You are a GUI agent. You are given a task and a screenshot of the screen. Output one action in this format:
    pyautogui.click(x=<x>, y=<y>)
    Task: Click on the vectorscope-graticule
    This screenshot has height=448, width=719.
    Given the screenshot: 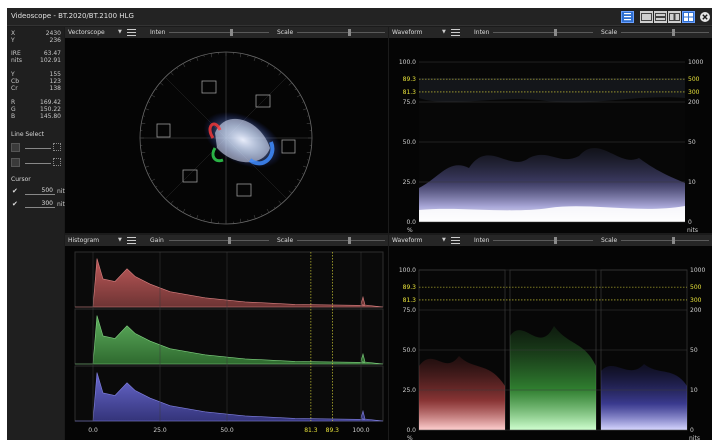 What is the action you would take?
    pyautogui.click(x=226, y=138)
    